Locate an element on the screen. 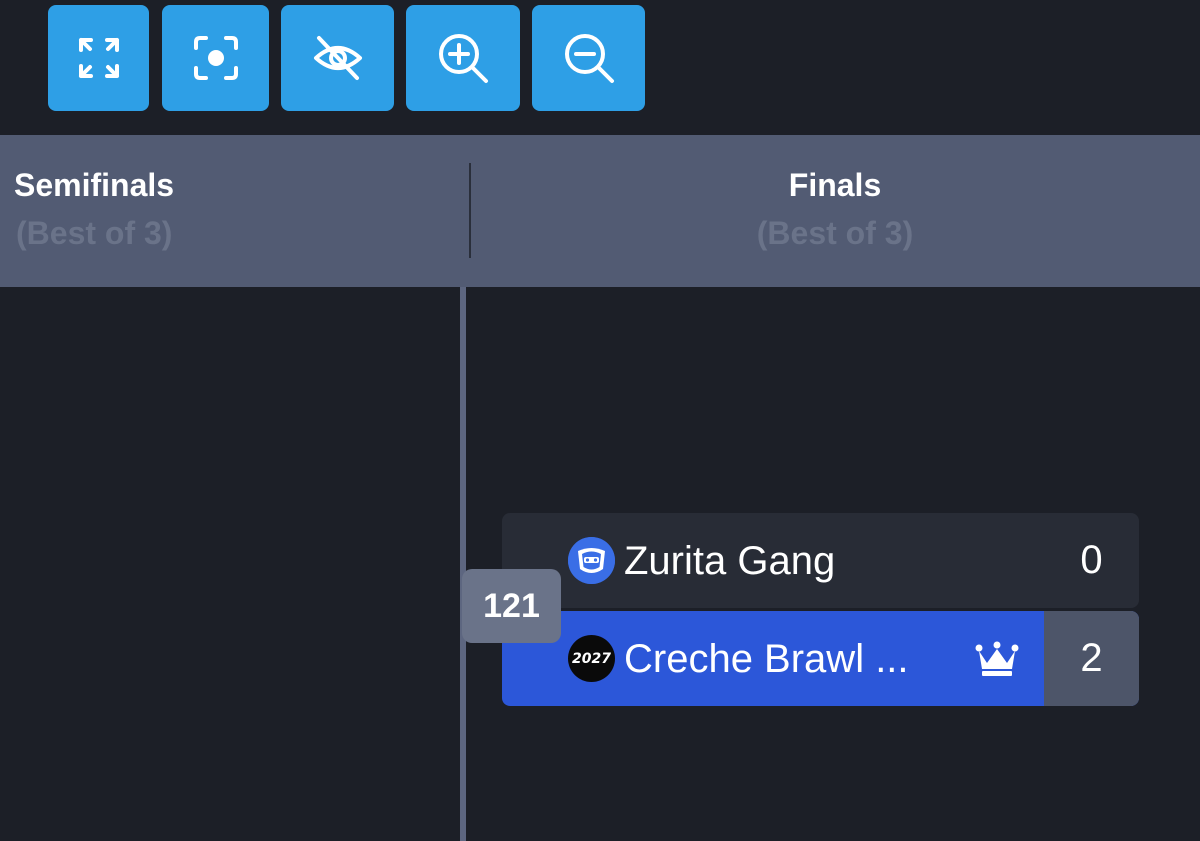  expand-icon is located at coordinates (98, 58).